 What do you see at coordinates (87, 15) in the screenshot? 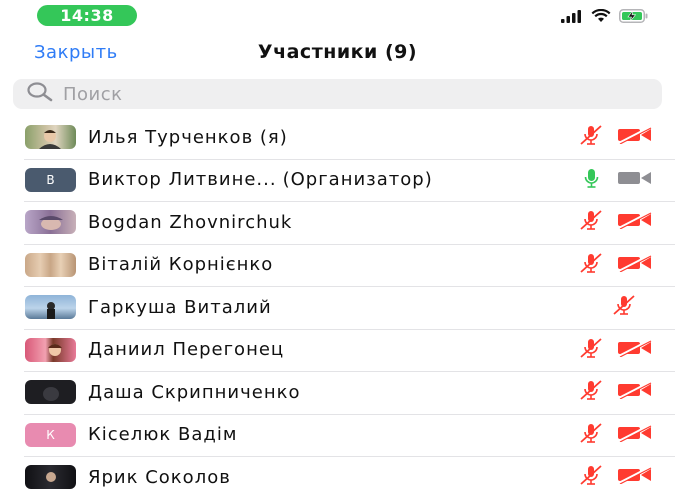
I see `status-time: 14:38` at bounding box center [87, 15].